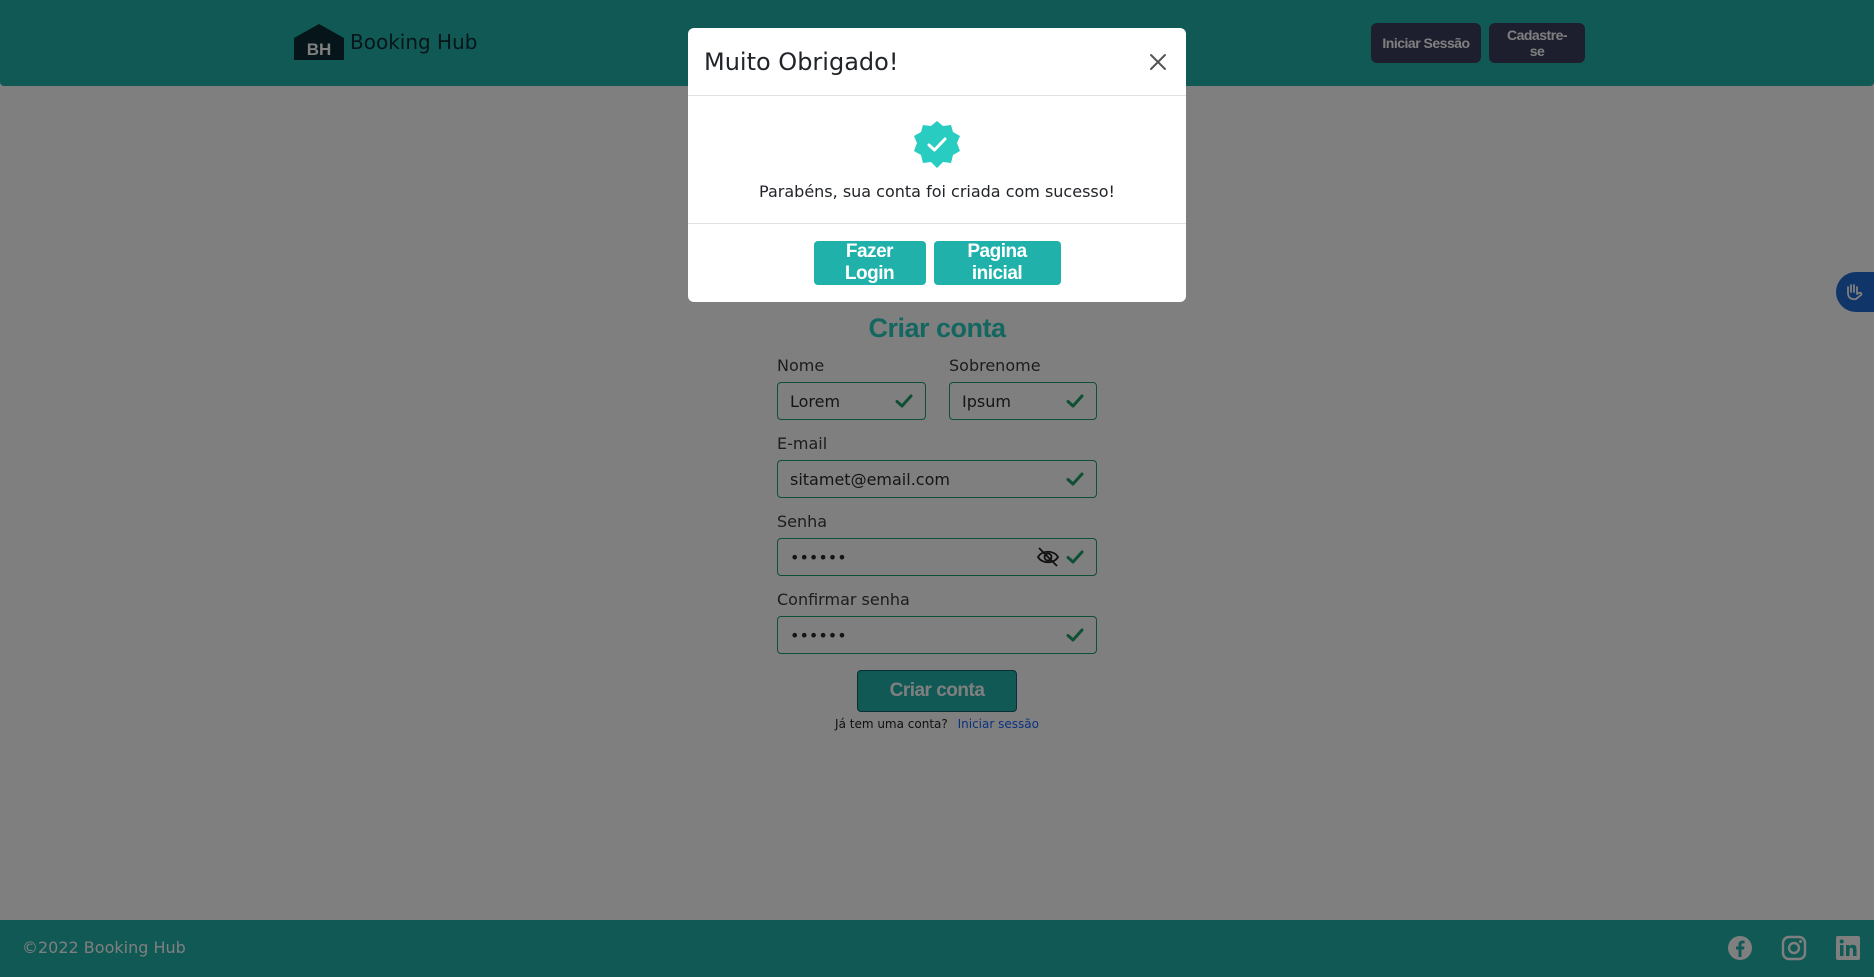 The height and width of the screenshot is (977, 1874). I want to click on verified-badge-icon, so click(937, 144).